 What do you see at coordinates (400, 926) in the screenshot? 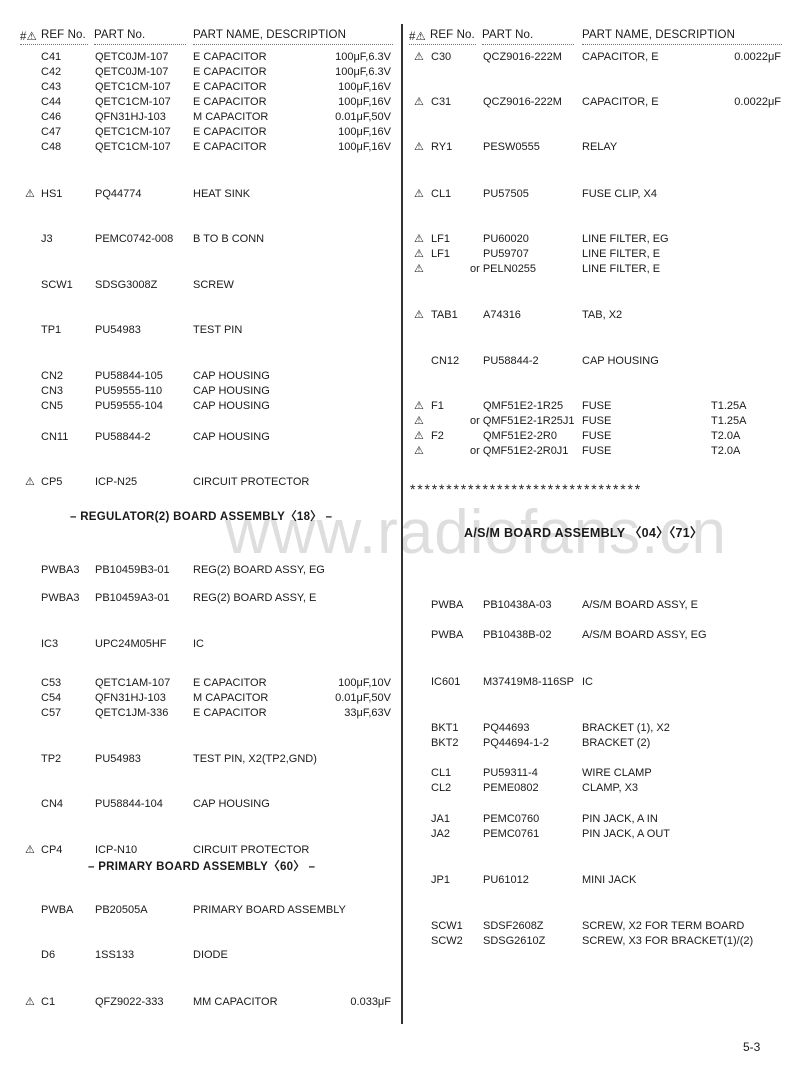
I see `part-row: SCW1 SDSF2608Z SCREW, X2 FOR TERM BOARD` at bounding box center [400, 926].